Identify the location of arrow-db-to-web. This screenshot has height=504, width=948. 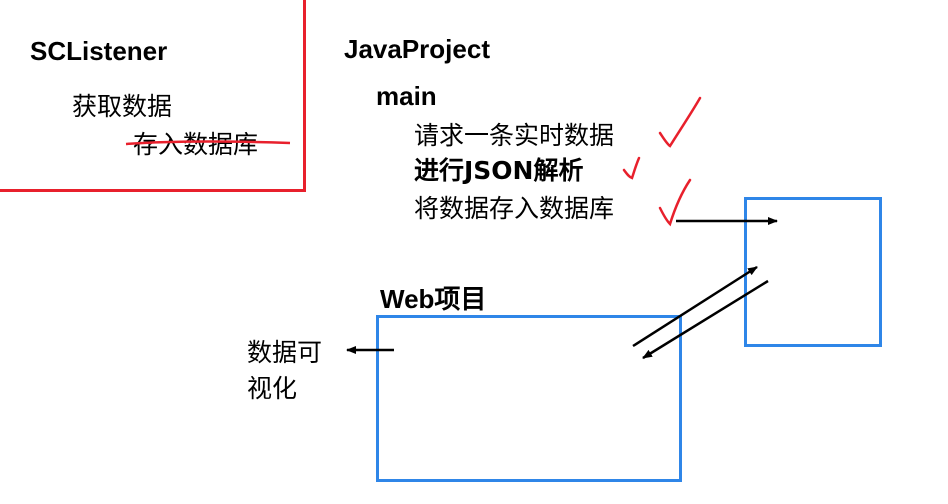
(705, 319).